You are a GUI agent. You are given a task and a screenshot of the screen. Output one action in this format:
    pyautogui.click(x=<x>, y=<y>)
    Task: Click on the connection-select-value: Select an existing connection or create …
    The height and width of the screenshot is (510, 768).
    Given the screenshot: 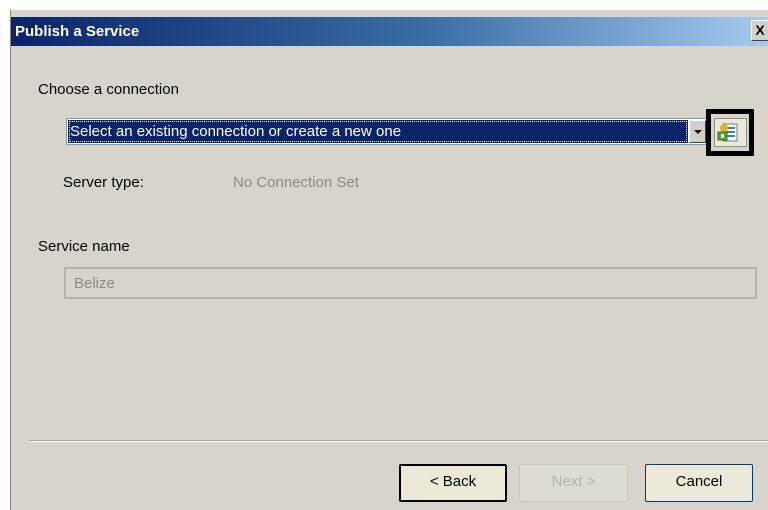 What is the action you would take?
    pyautogui.click(x=378, y=131)
    